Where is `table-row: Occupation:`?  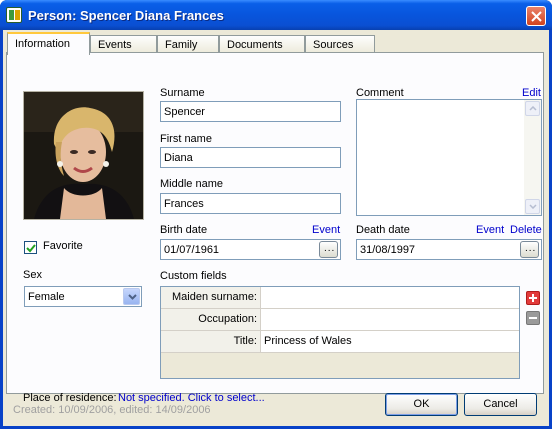 table-row: Occupation: is located at coordinates (340, 320).